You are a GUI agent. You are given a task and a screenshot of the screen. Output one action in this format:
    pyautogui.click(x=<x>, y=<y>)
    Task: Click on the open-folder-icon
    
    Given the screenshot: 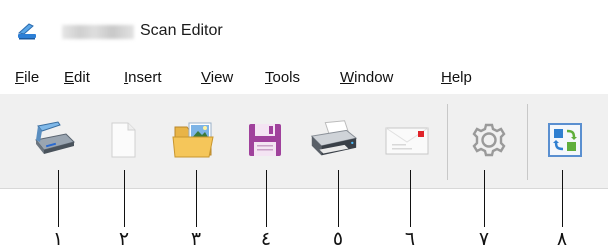 What is the action you would take?
    pyautogui.click(x=193, y=140)
    